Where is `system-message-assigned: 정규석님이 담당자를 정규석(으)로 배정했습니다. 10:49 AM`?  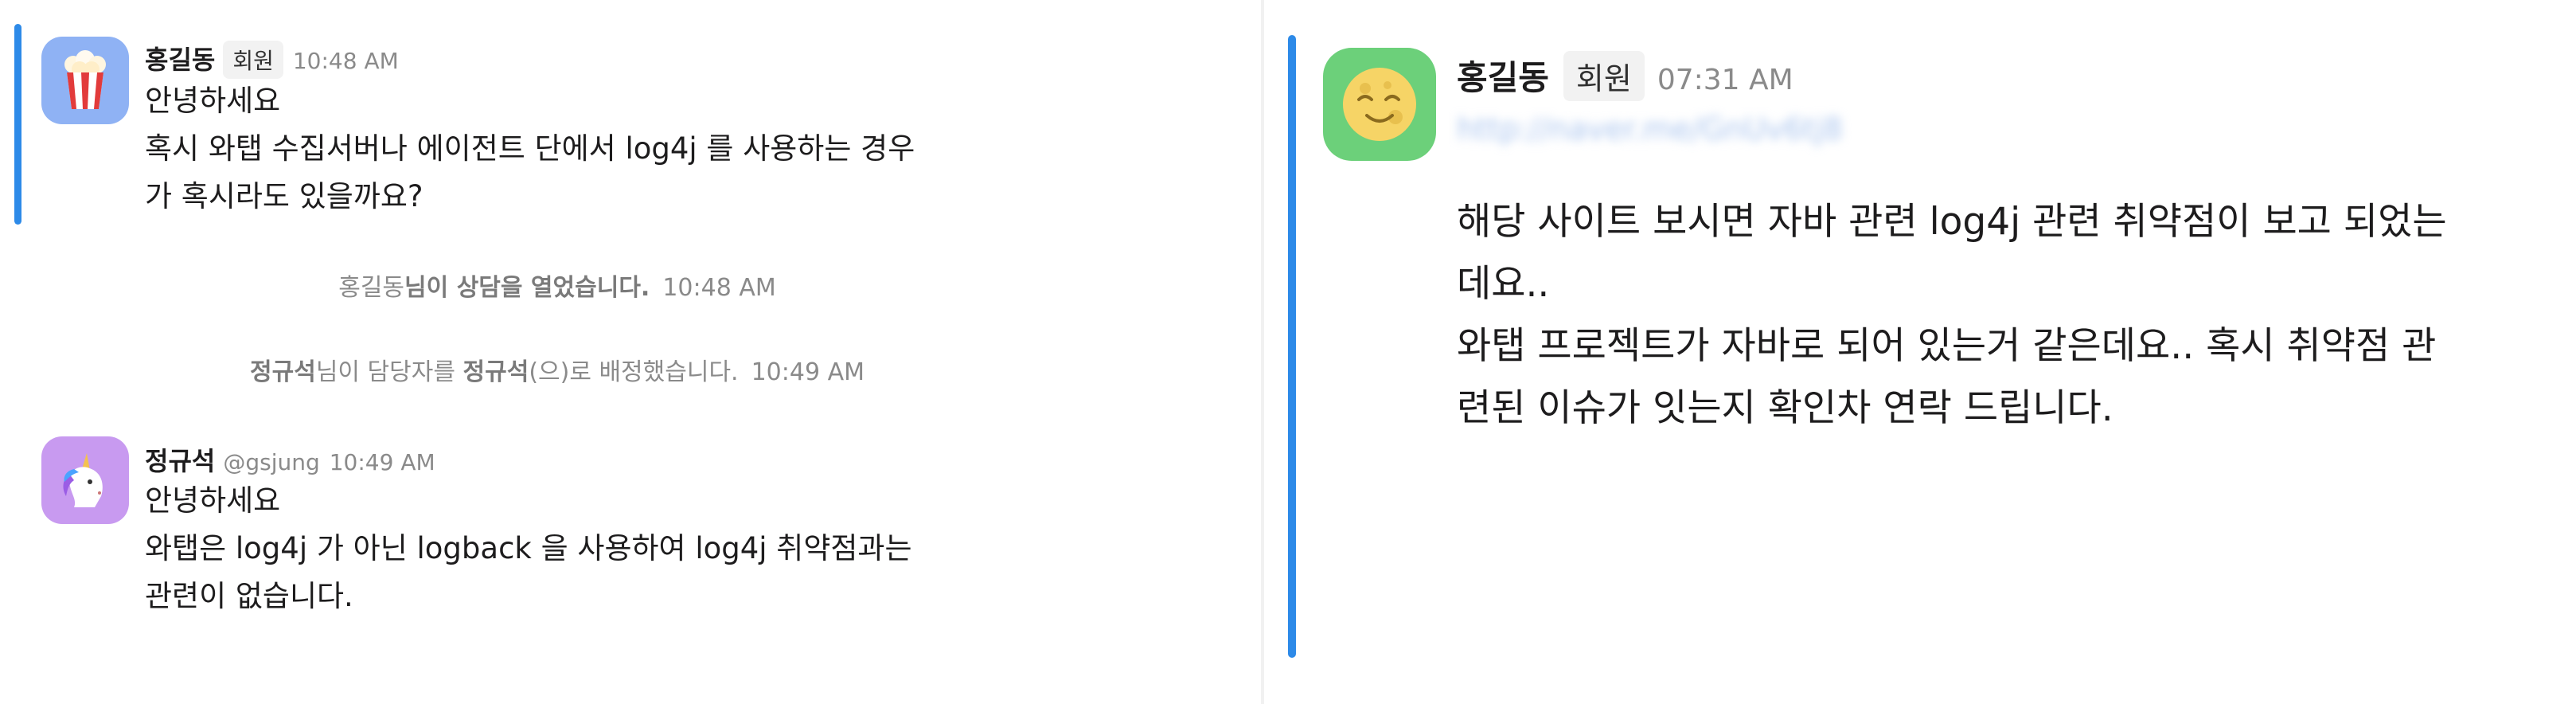 system-message-assigned: 정규석님이 담당자를 정규석(으)로 배정했습니다. 10:49 AM is located at coordinates (557, 369).